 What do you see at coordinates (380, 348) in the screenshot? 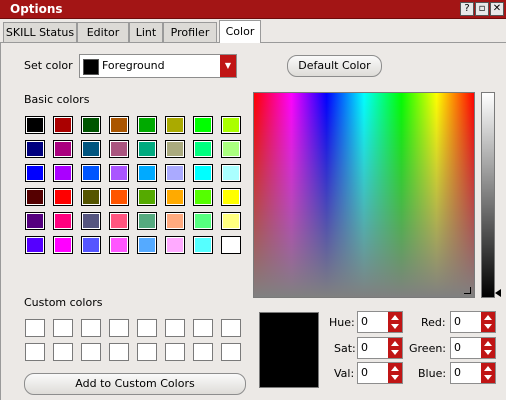
I see `sat-spinbox: 0` at bounding box center [380, 348].